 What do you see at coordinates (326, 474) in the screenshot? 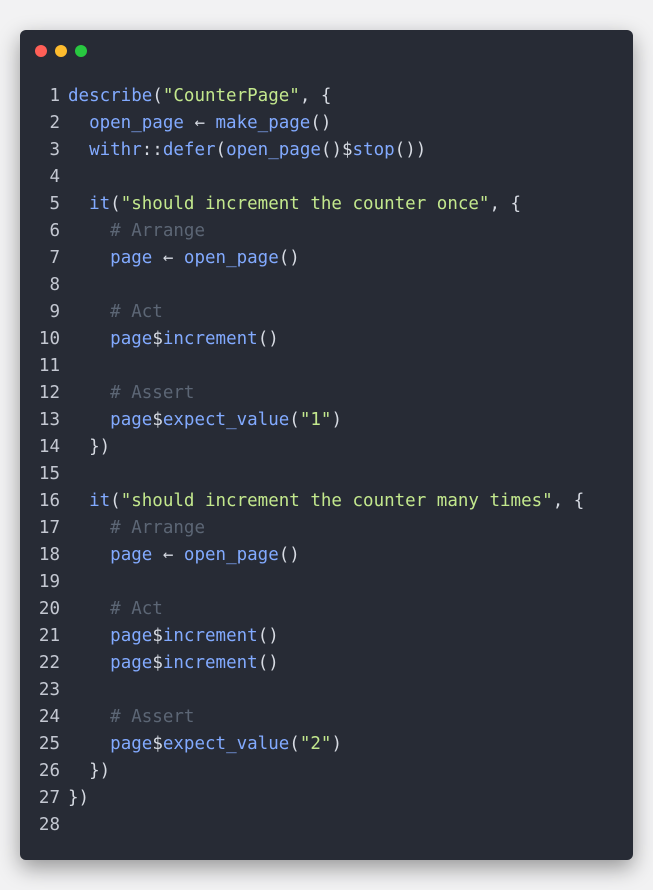
I see `code-line: 15` at bounding box center [326, 474].